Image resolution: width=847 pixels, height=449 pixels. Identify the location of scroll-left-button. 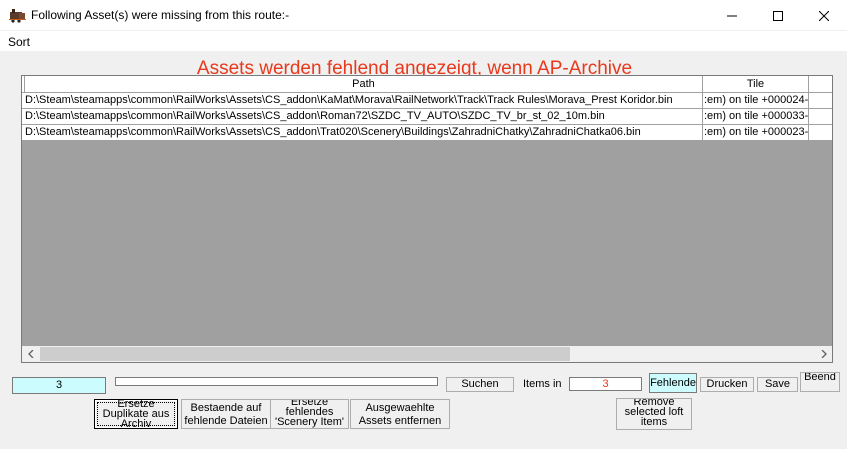
(30, 354).